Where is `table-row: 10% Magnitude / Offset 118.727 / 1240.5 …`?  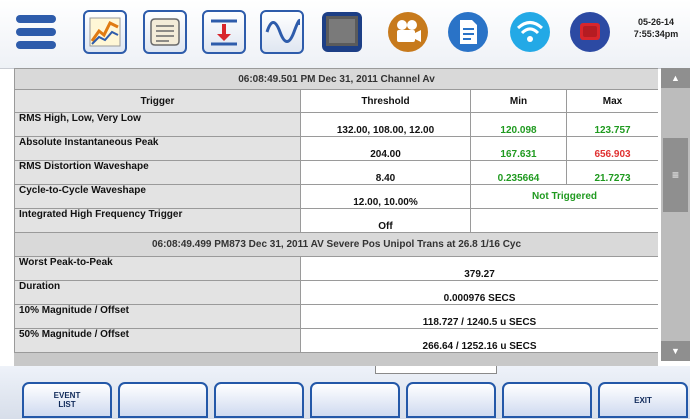 table-row: 10% Magnitude / Offset 118.727 / 1240.5 … is located at coordinates (336, 316).